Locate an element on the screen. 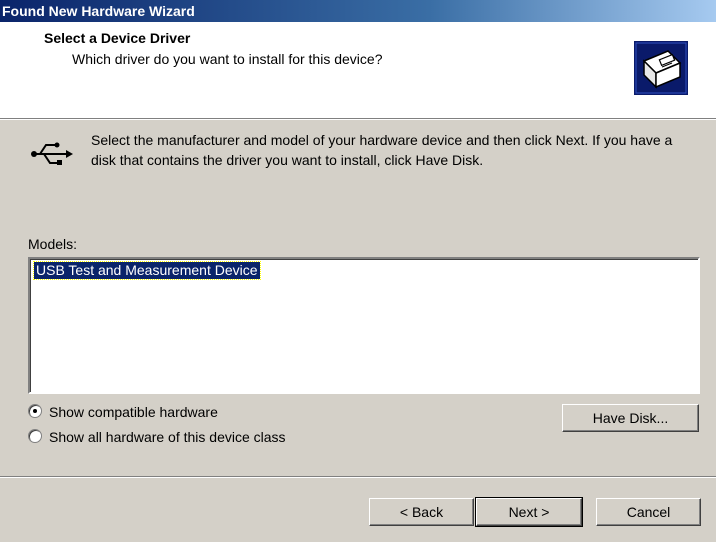  title-bar: Found New Hardware Wizard is located at coordinates (358, 11).